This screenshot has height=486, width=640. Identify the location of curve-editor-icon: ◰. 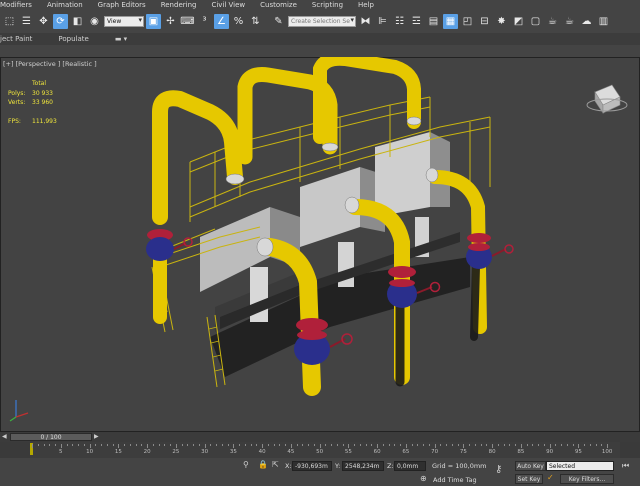
(467, 21).